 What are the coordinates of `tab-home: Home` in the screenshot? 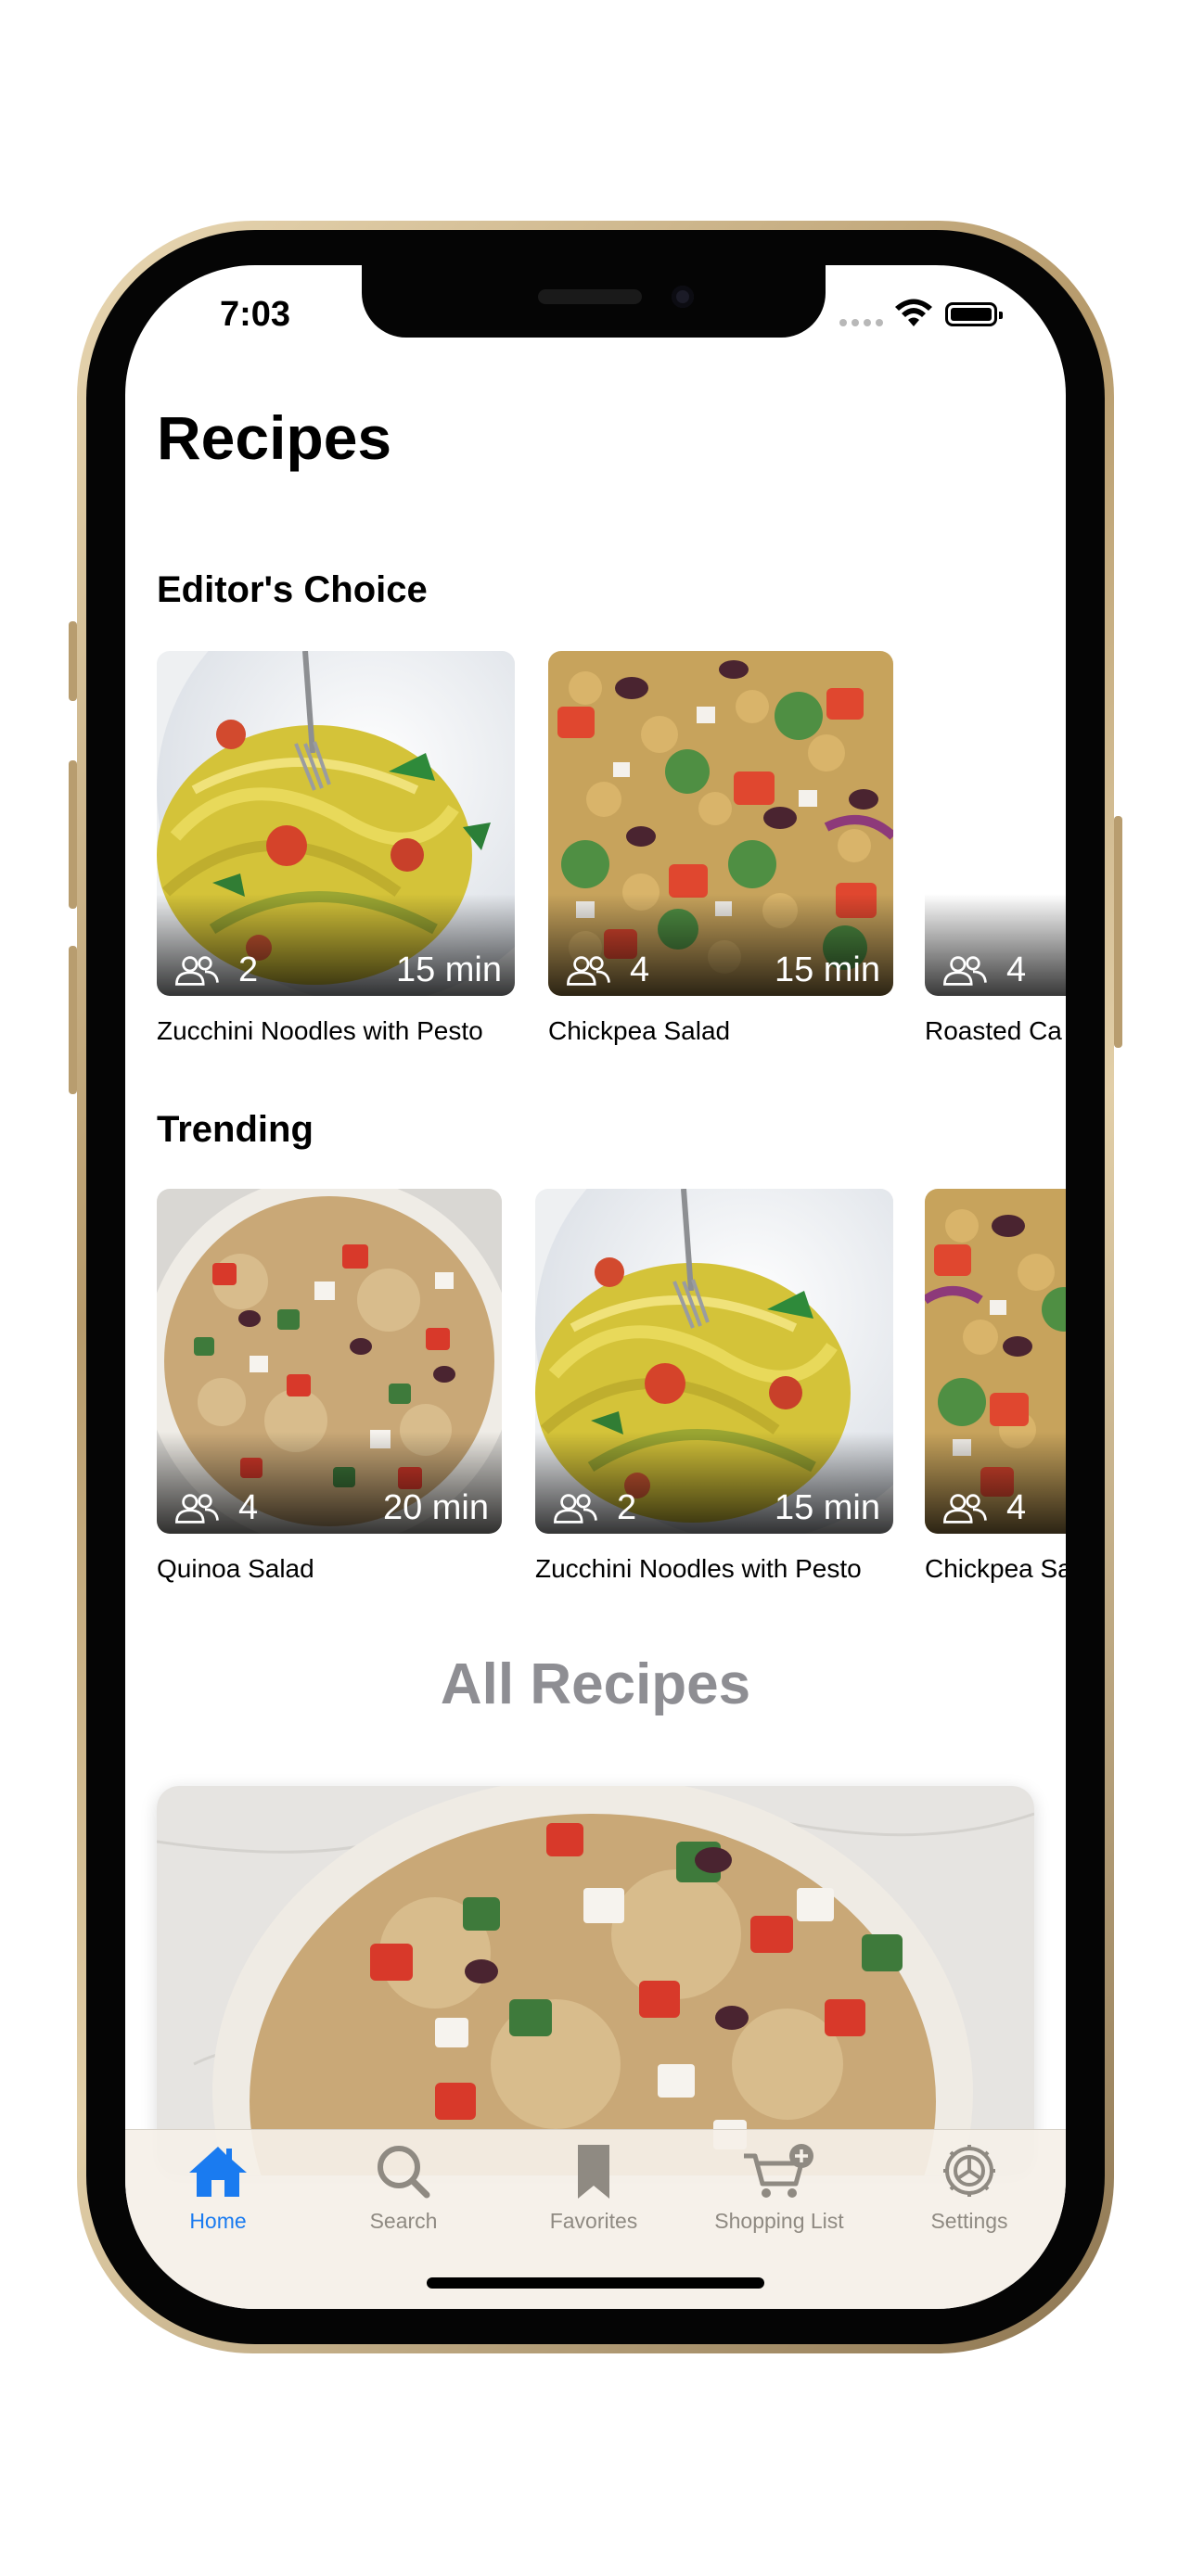 It's located at (218, 2188).